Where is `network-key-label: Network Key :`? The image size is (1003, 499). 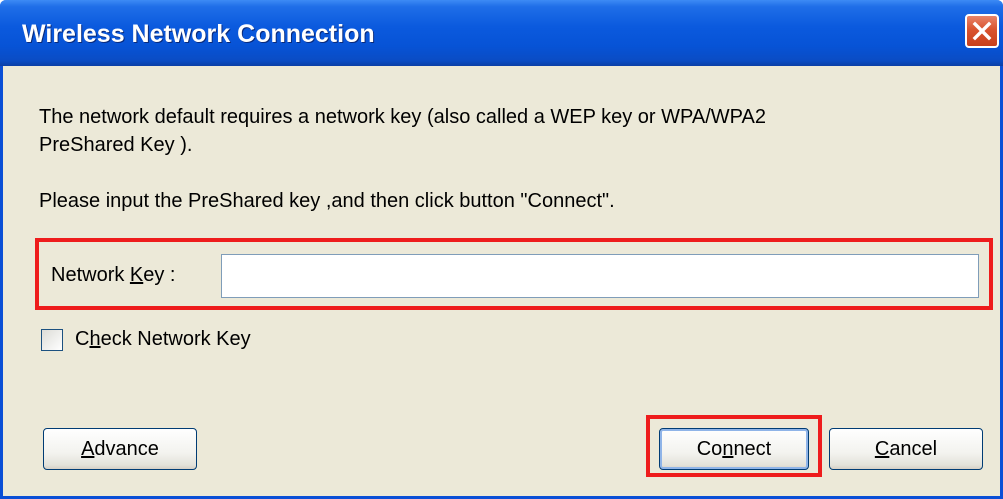
network-key-label: Network Key : is located at coordinates (113, 275).